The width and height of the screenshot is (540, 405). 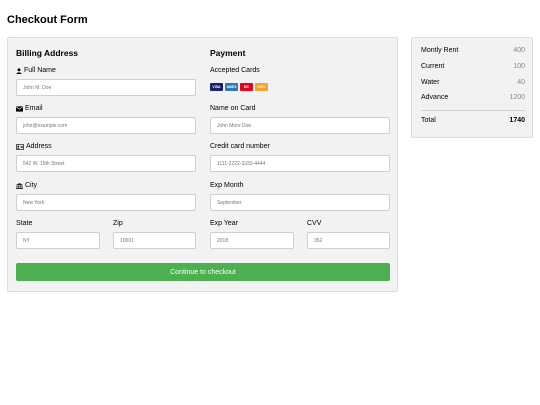 I want to click on visa-icon: VISA, so click(x=216, y=87).